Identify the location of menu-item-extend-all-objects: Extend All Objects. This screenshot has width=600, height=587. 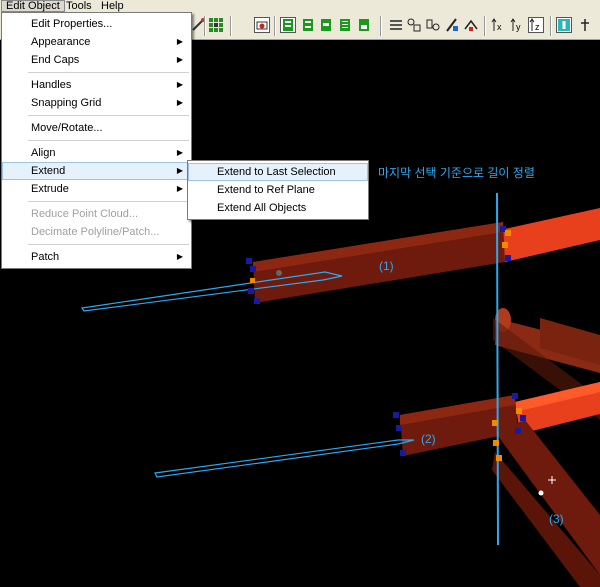
(278, 208).